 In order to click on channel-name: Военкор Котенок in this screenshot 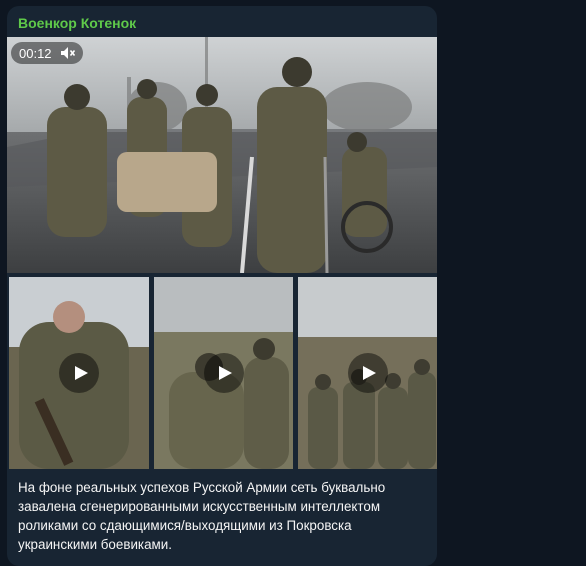, I will do `click(77, 23)`.